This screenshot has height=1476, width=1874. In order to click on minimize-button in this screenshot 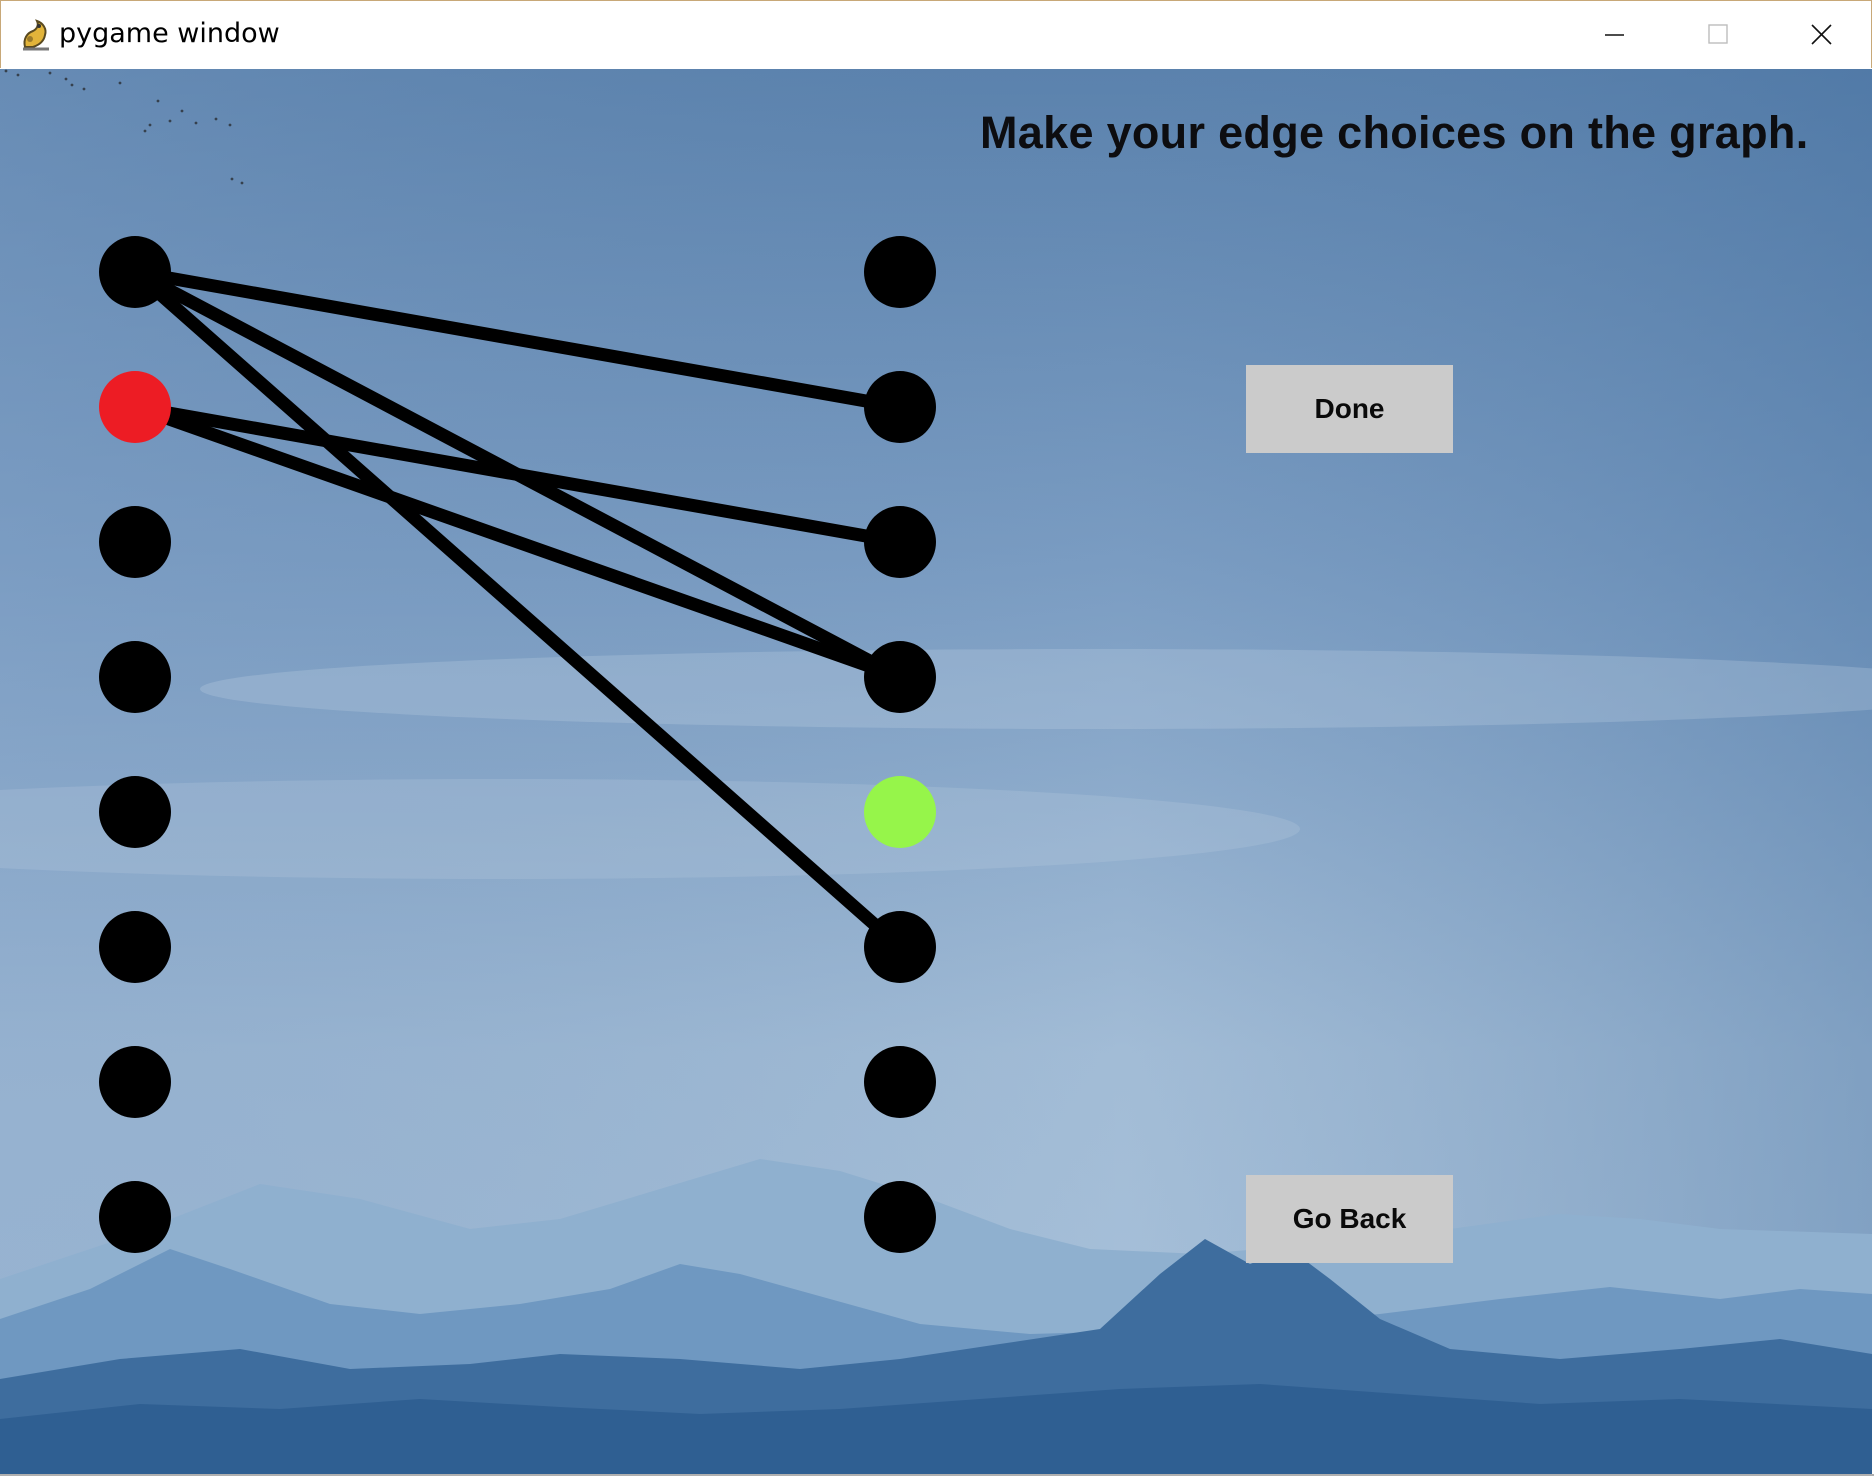, I will do `click(1614, 35)`.